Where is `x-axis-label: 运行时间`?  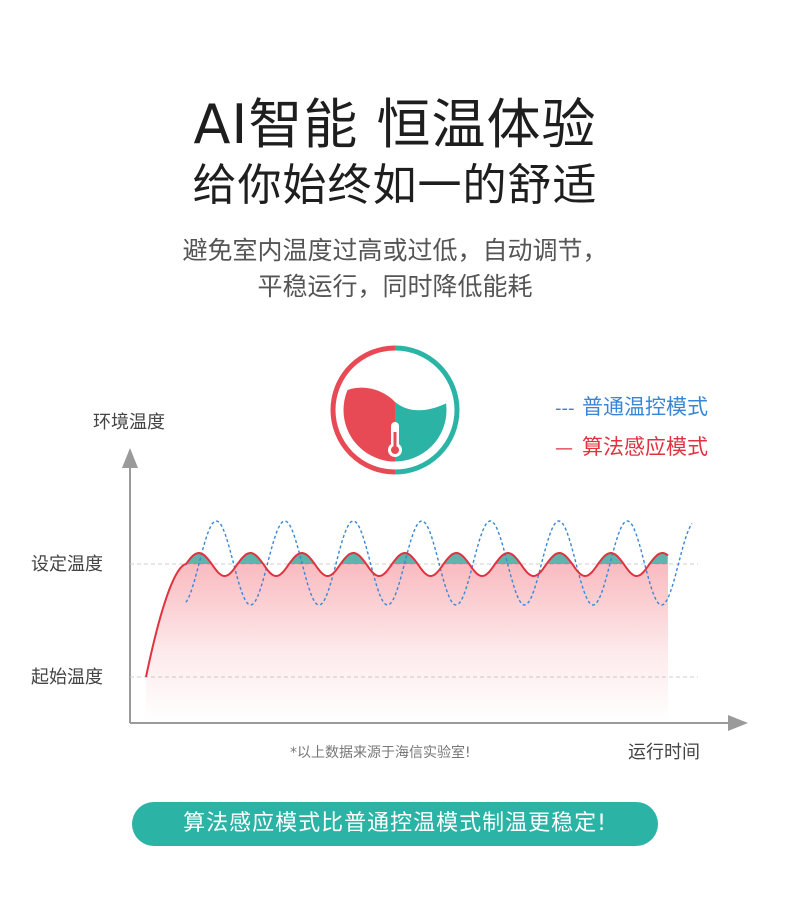 x-axis-label: 运行时间 is located at coordinates (664, 752).